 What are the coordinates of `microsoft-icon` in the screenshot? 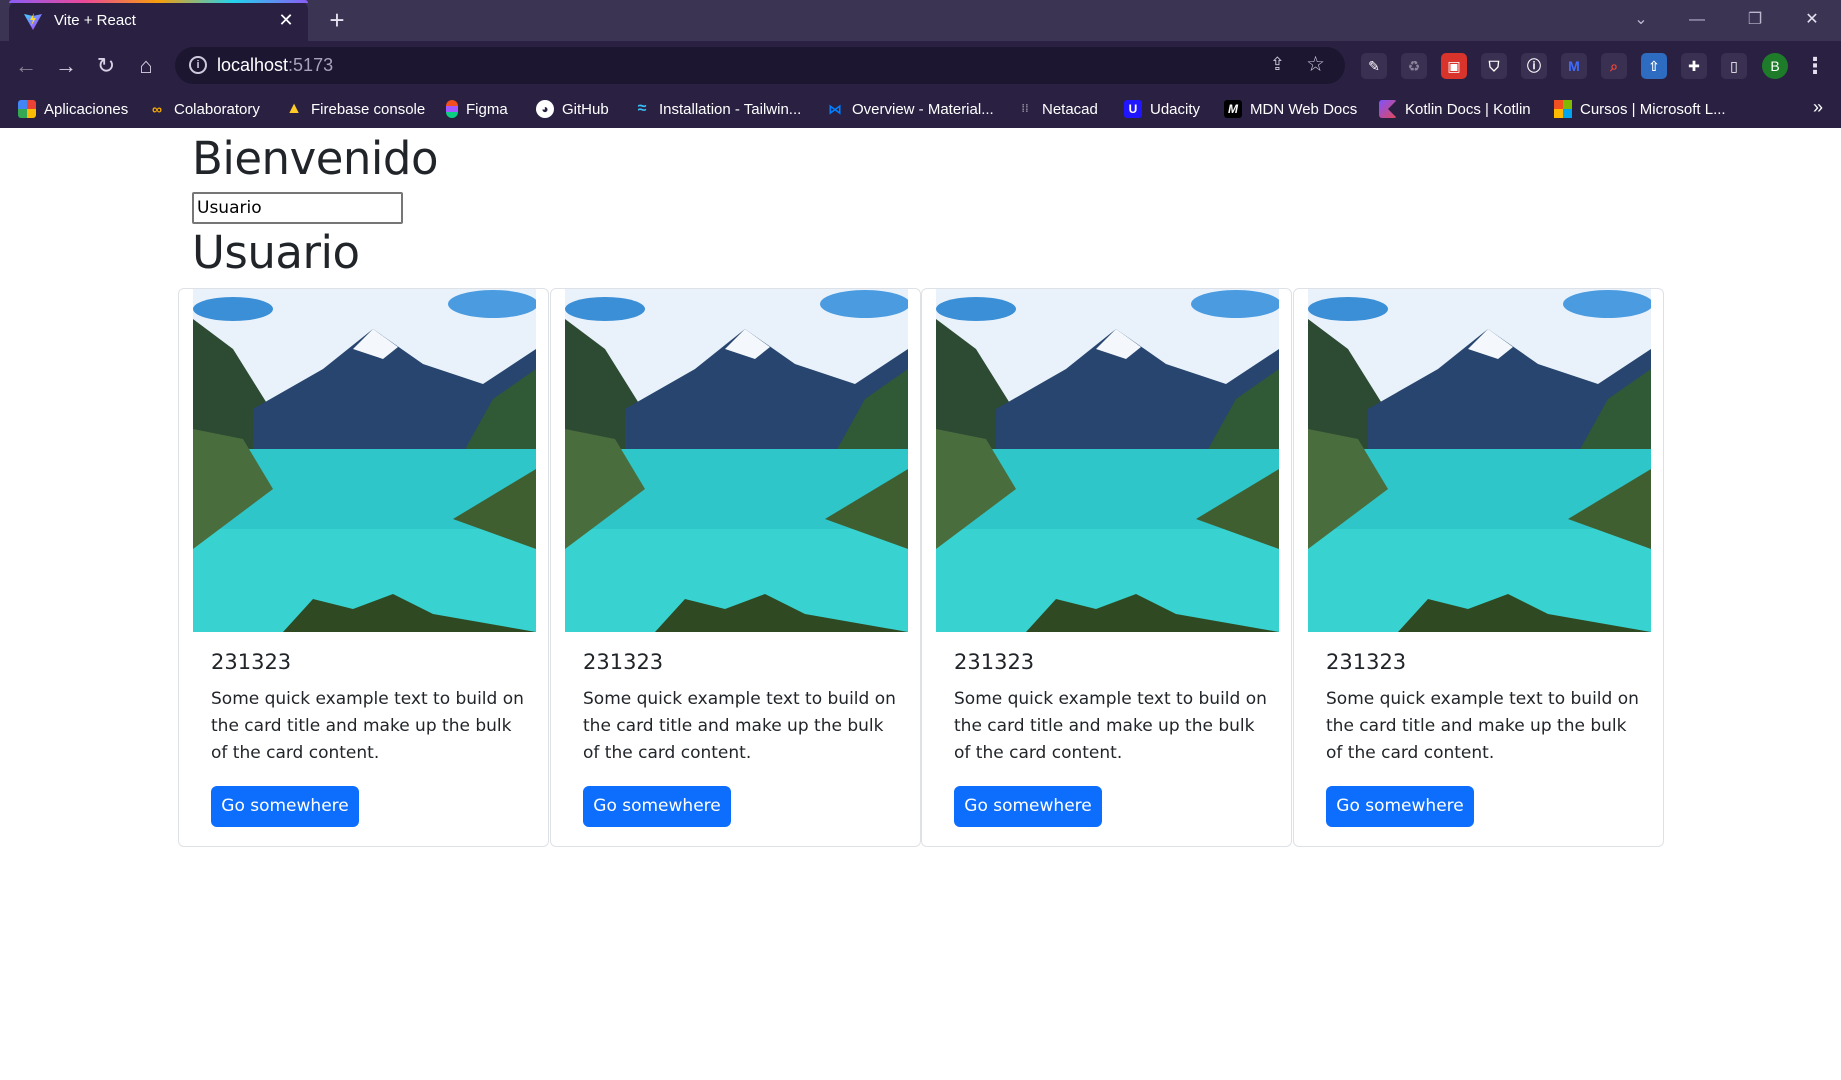 It's located at (1563, 109).